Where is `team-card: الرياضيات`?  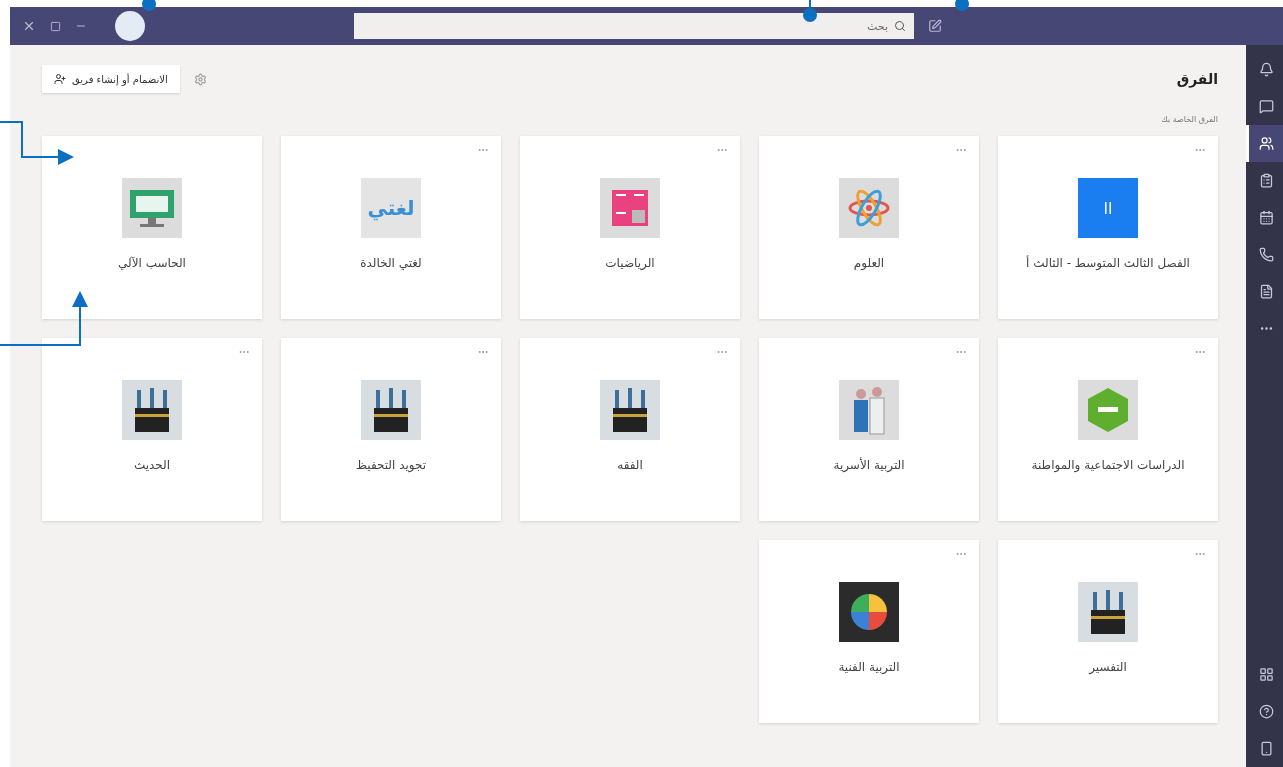
team-card: الرياضيات is located at coordinates (630, 227).